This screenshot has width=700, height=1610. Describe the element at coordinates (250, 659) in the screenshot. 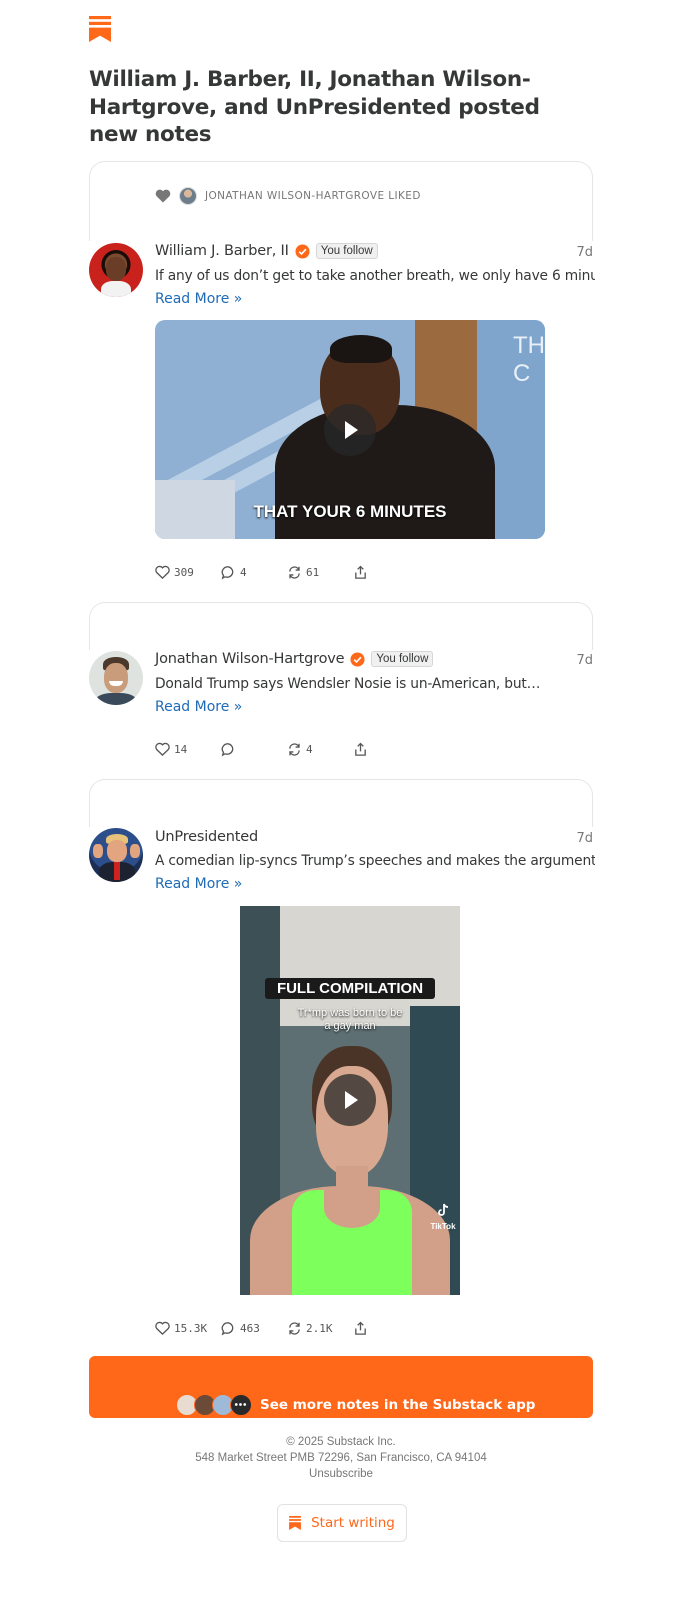

I see `author-name: Jonathan Wilson-Hartgrove` at that location.